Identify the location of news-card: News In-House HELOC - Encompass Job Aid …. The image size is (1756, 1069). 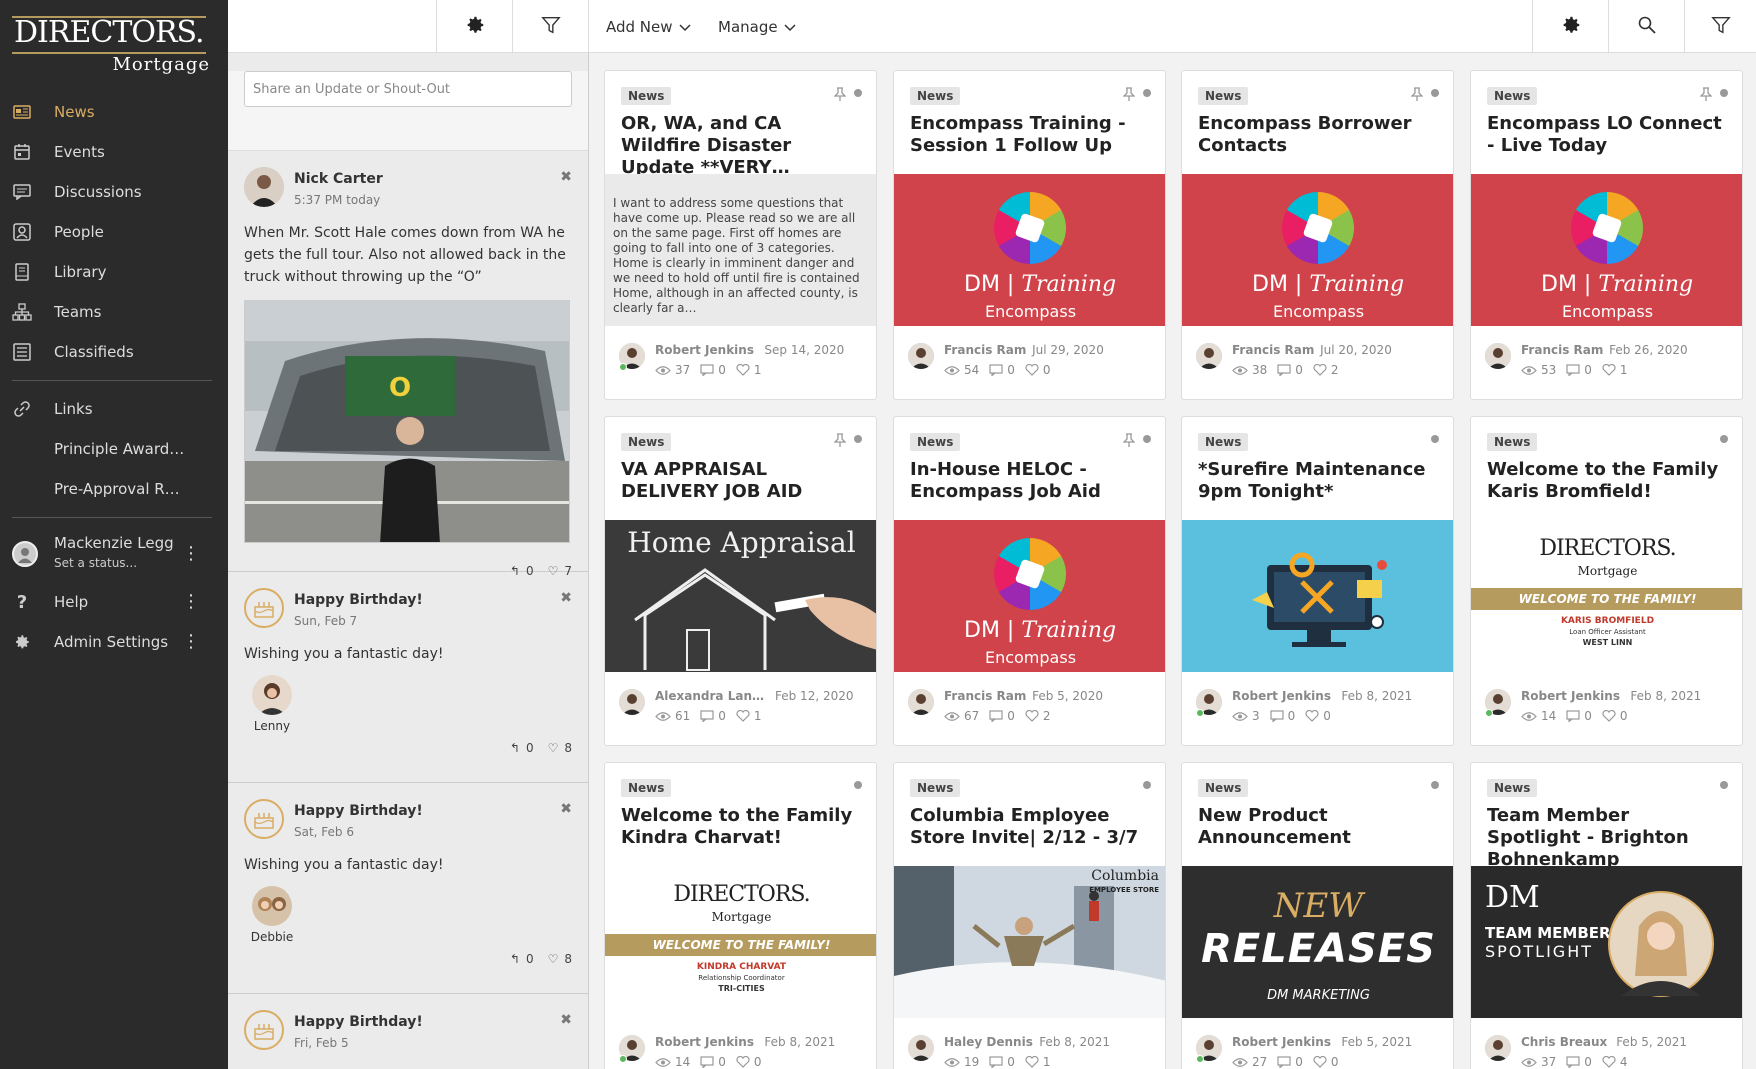
(1029, 581).